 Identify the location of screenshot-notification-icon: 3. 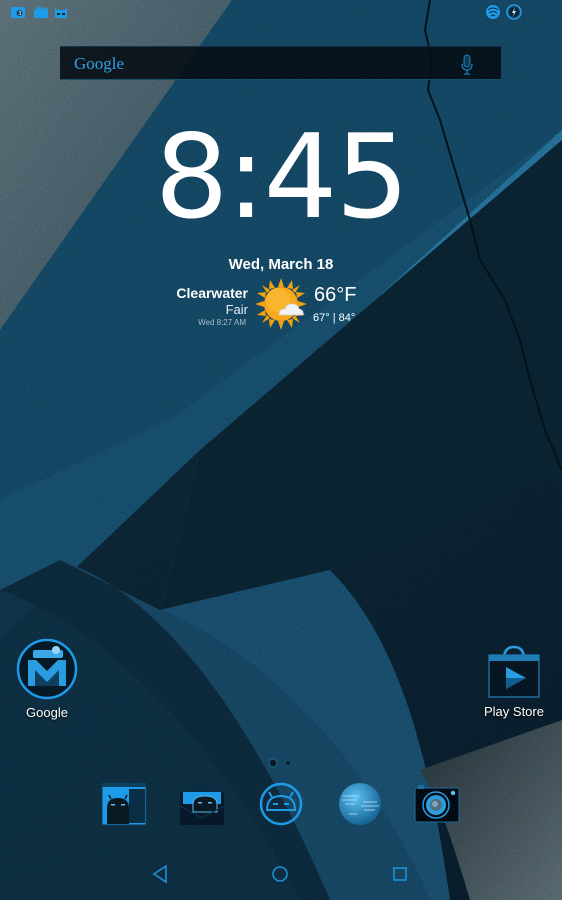
(18, 12).